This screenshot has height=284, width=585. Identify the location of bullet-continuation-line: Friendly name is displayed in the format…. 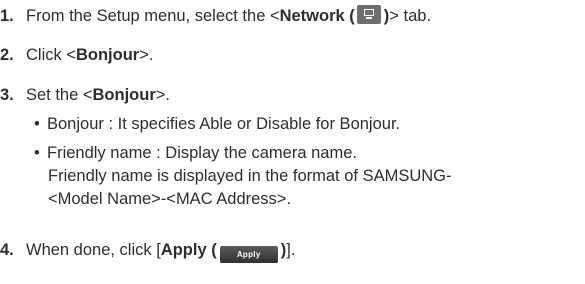
(250, 176).